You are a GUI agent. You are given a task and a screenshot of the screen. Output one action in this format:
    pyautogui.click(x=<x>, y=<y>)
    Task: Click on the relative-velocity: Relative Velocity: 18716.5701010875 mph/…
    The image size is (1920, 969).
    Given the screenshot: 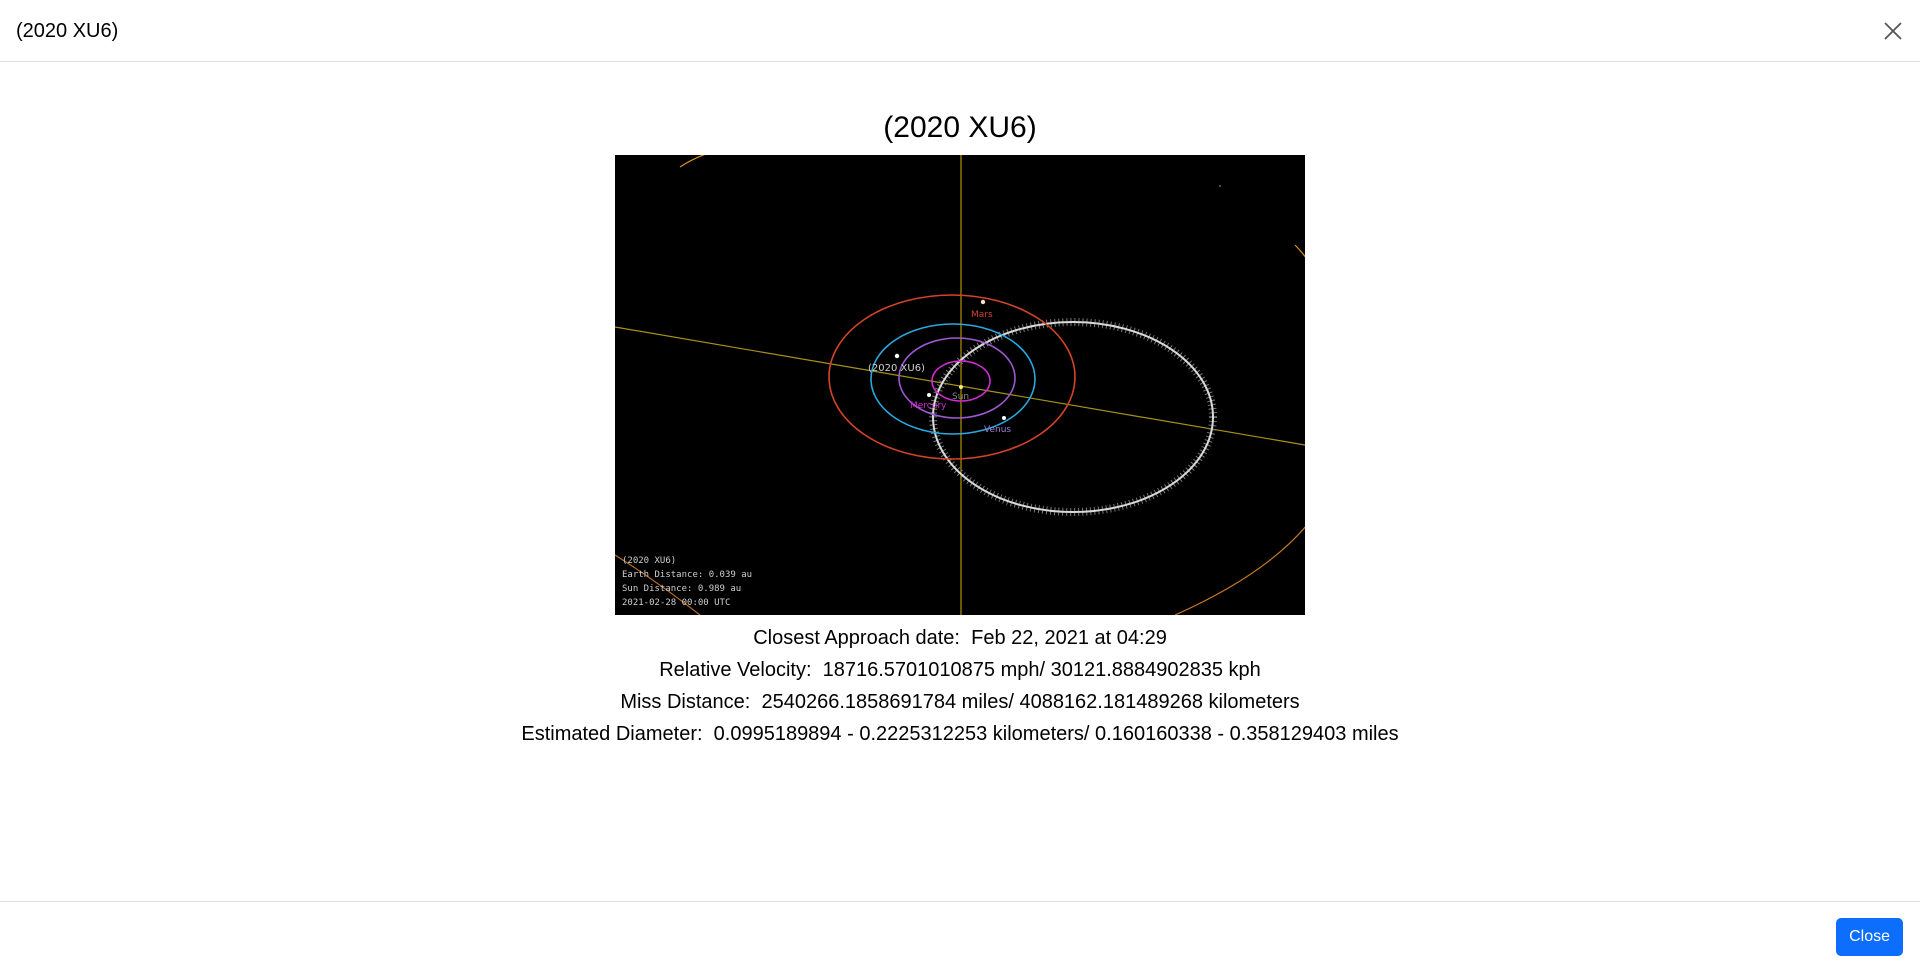 What is the action you would take?
    pyautogui.click(x=960, y=670)
    